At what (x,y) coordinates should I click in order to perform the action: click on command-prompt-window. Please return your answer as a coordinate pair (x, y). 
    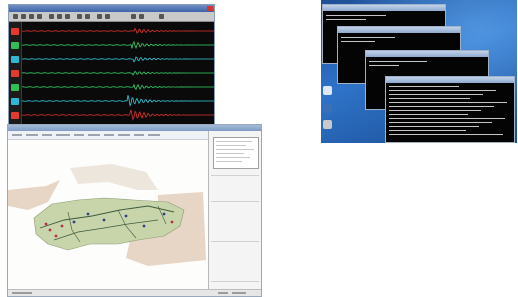
    Looking at the image, I should click on (450, 109).